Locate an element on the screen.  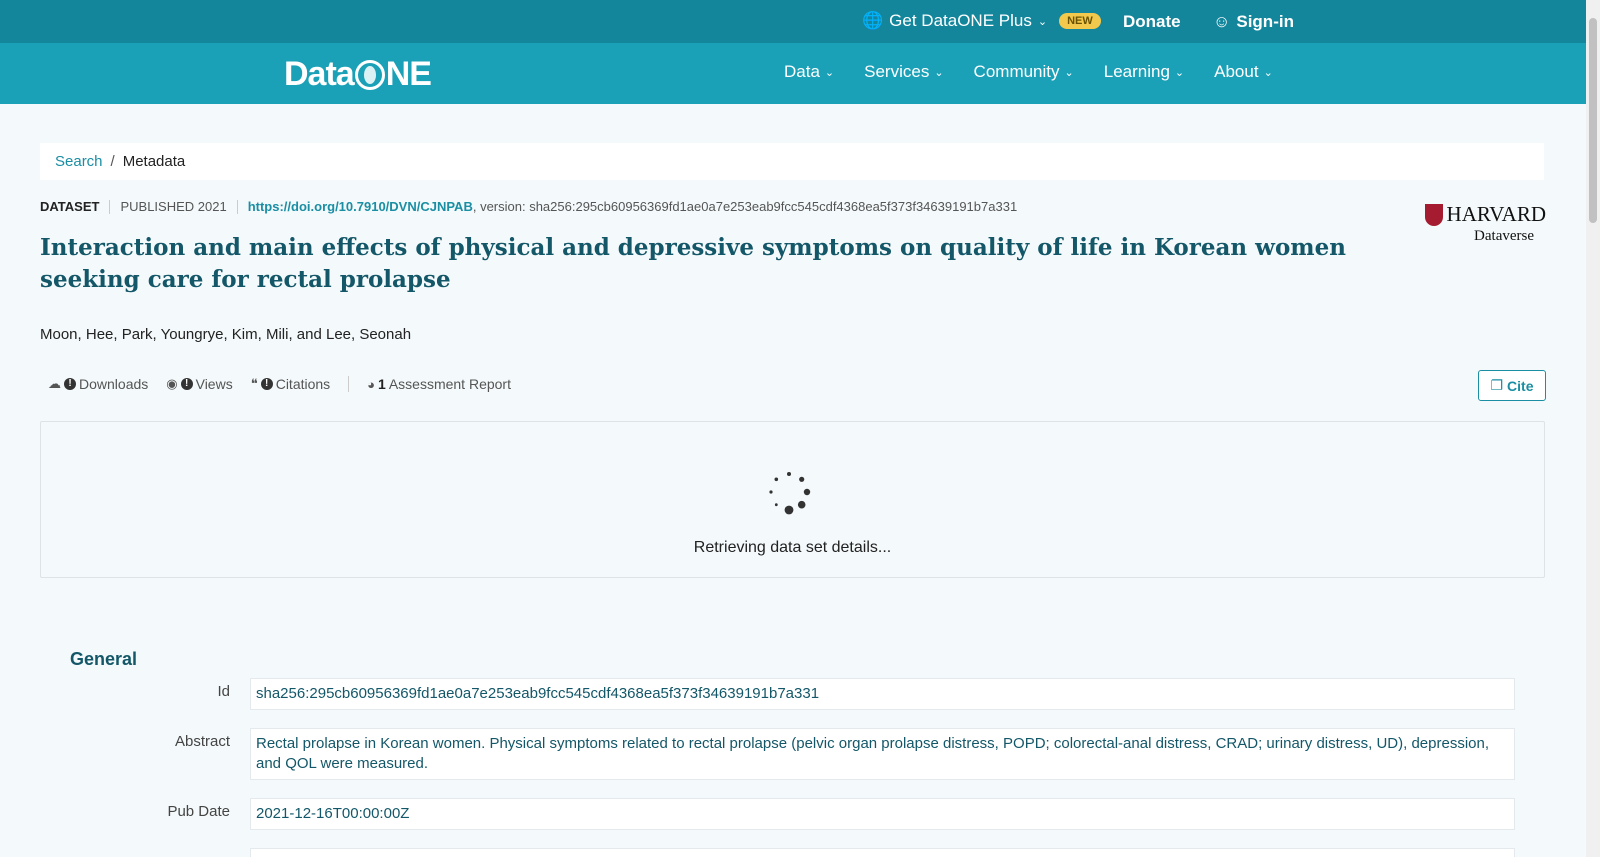
globe-plus-icon: 🌐 is located at coordinates (873, 20).